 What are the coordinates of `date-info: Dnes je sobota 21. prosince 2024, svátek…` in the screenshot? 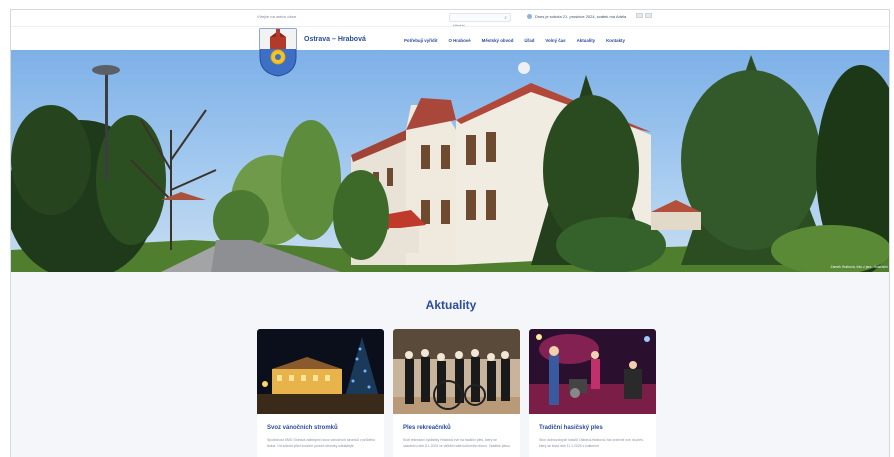 It's located at (576, 16).